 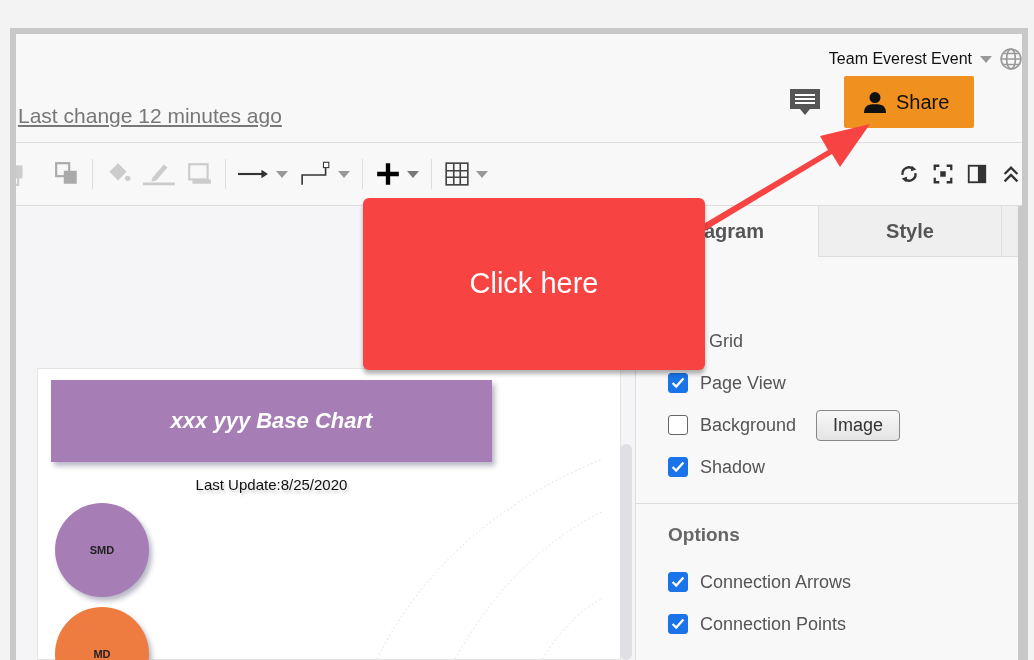 What do you see at coordinates (704, 535) in the screenshot?
I see `section-heading: Options` at bounding box center [704, 535].